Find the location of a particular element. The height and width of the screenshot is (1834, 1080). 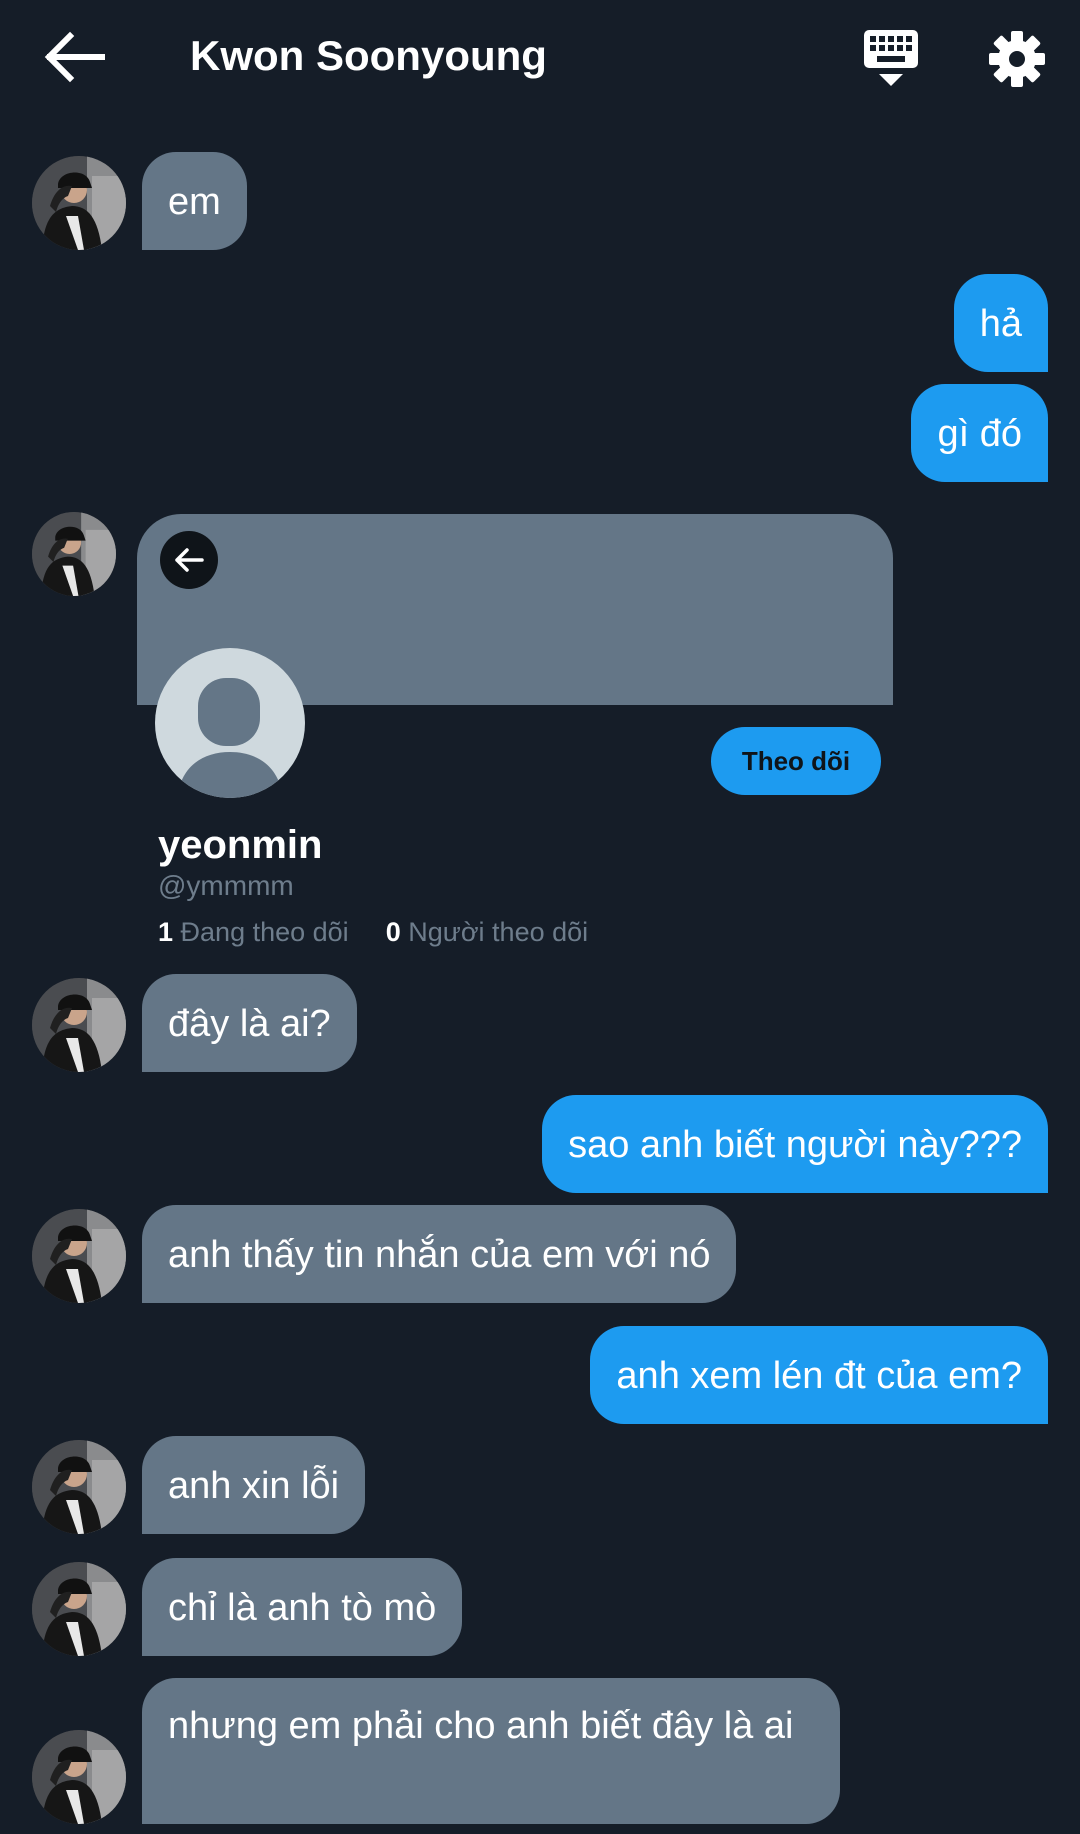

profile-name: yeonmin is located at coordinates (240, 845).